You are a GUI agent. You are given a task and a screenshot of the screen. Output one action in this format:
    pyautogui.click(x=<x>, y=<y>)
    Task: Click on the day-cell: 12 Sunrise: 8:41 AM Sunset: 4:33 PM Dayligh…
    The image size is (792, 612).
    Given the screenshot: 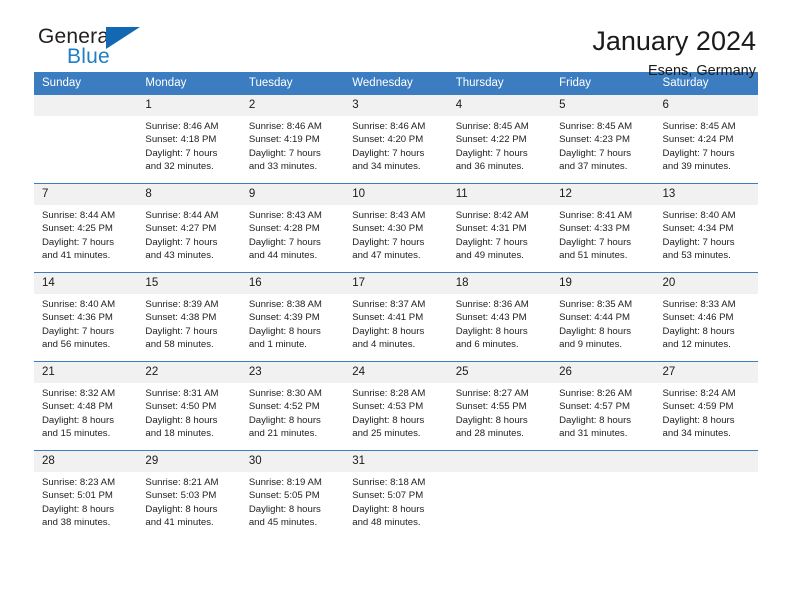 What is the action you would take?
    pyautogui.click(x=603, y=228)
    